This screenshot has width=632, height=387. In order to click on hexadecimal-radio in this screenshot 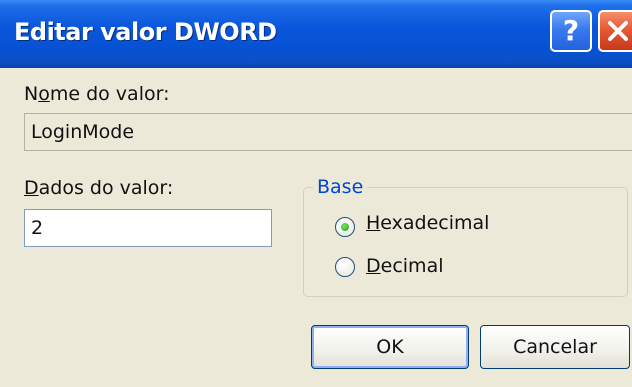, I will do `click(345, 227)`.